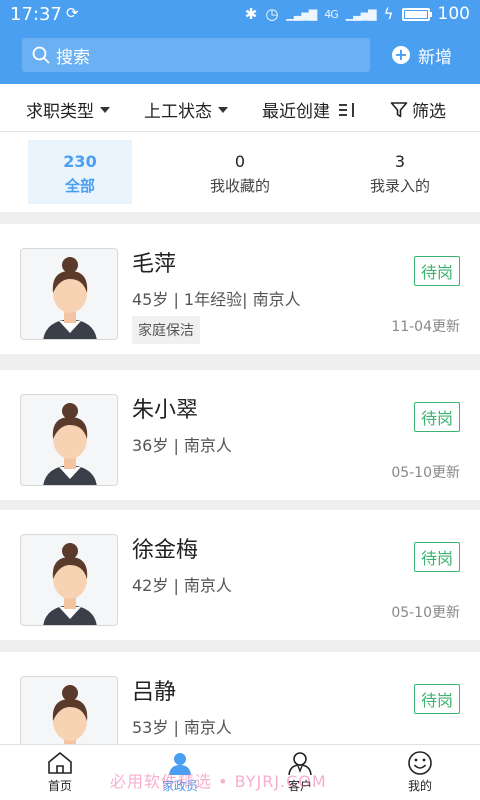 Image resolution: width=480 pixels, height=800 pixels. Describe the element at coordinates (80, 172) in the screenshot. I see `tab-all: 230 全部` at that location.